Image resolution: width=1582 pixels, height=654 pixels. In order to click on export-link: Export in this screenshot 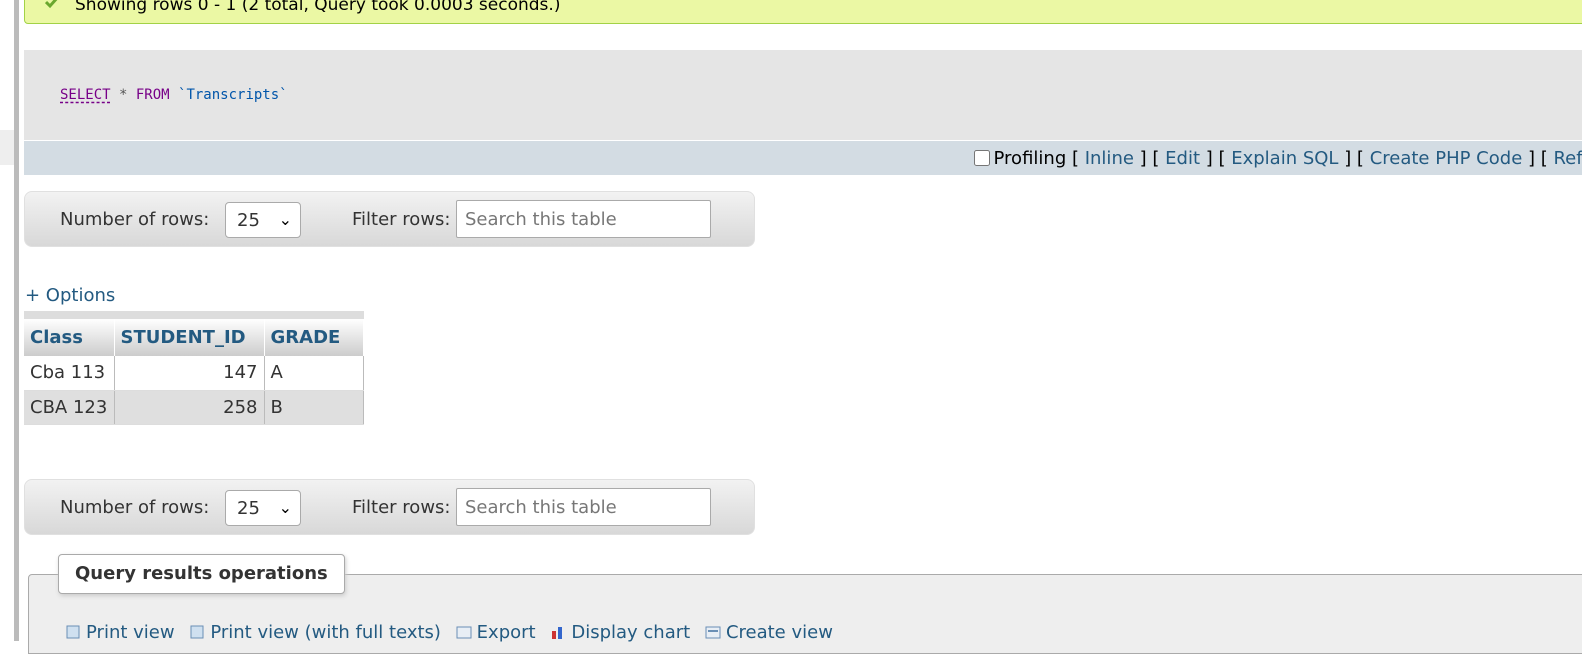, I will do `click(495, 632)`.